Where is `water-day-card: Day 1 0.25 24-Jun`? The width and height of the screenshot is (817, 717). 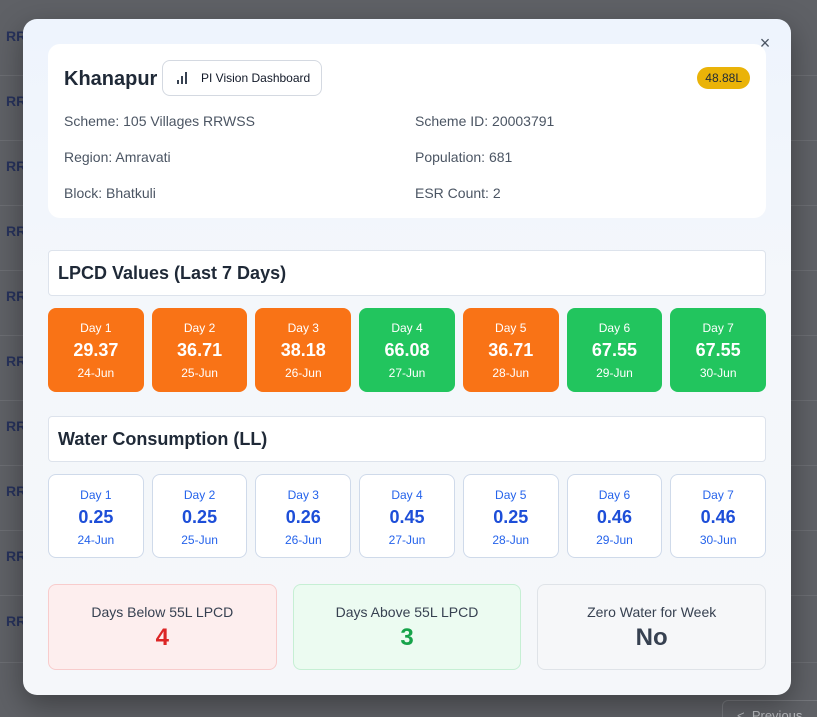
water-day-card: Day 1 0.25 24-Jun is located at coordinates (96, 516).